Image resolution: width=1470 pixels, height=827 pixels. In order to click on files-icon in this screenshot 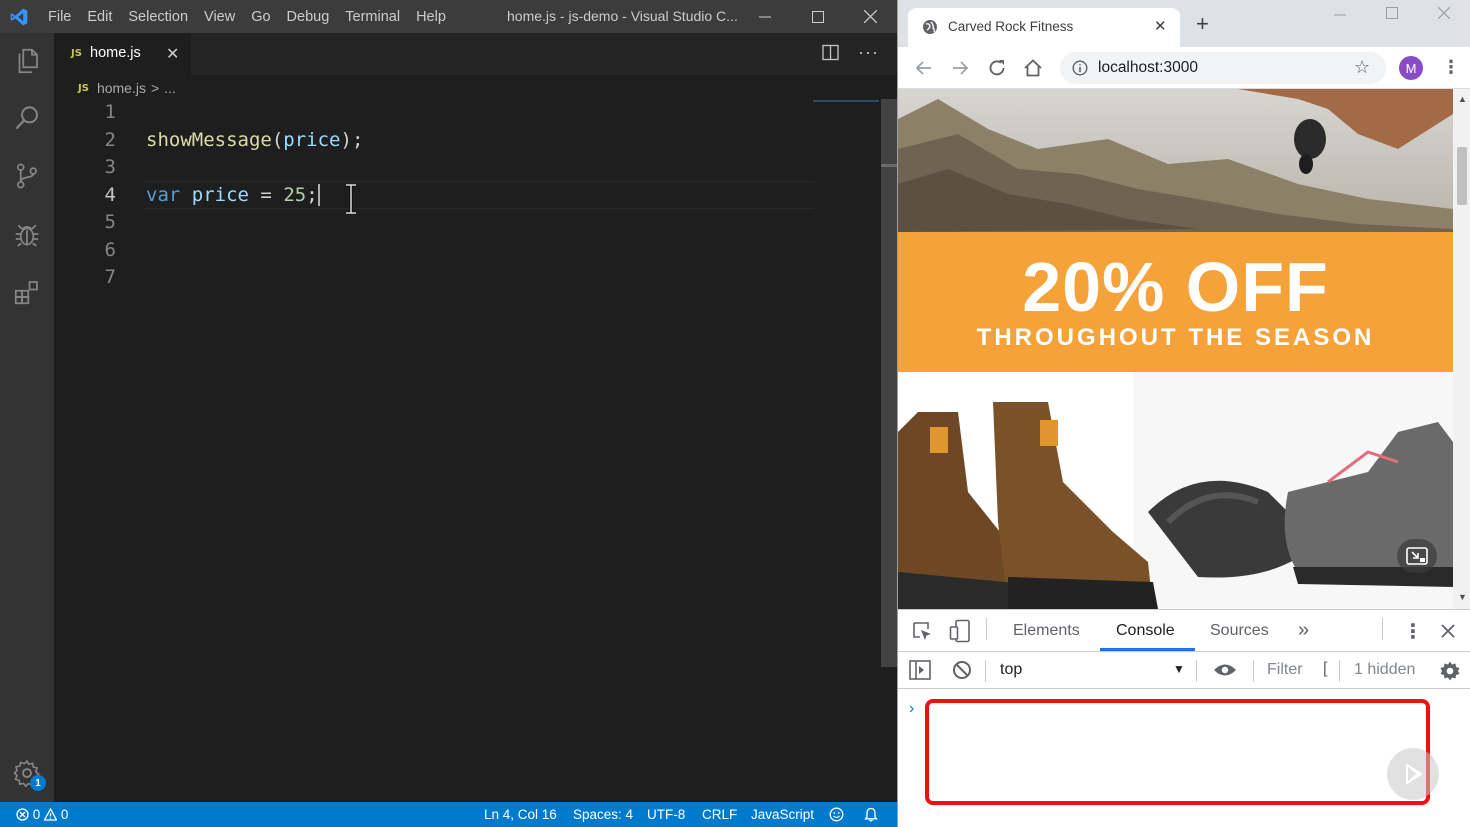, I will do `click(28, 61)`.